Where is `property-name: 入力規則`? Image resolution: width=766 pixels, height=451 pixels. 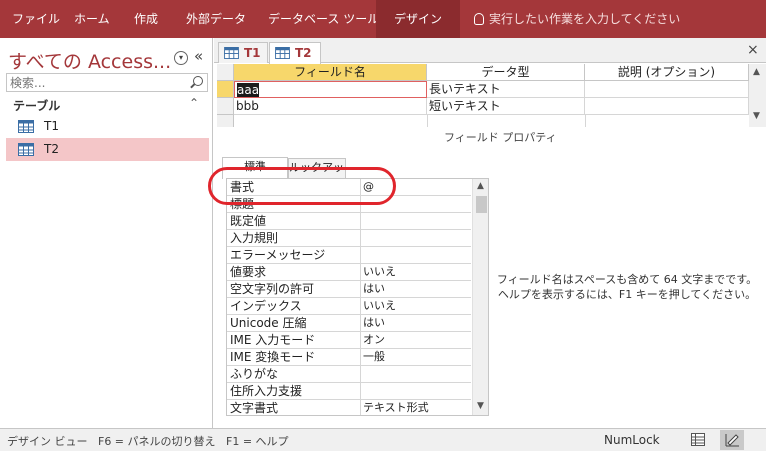 property-name: 入力規則 is located at coordinates (254, 238).